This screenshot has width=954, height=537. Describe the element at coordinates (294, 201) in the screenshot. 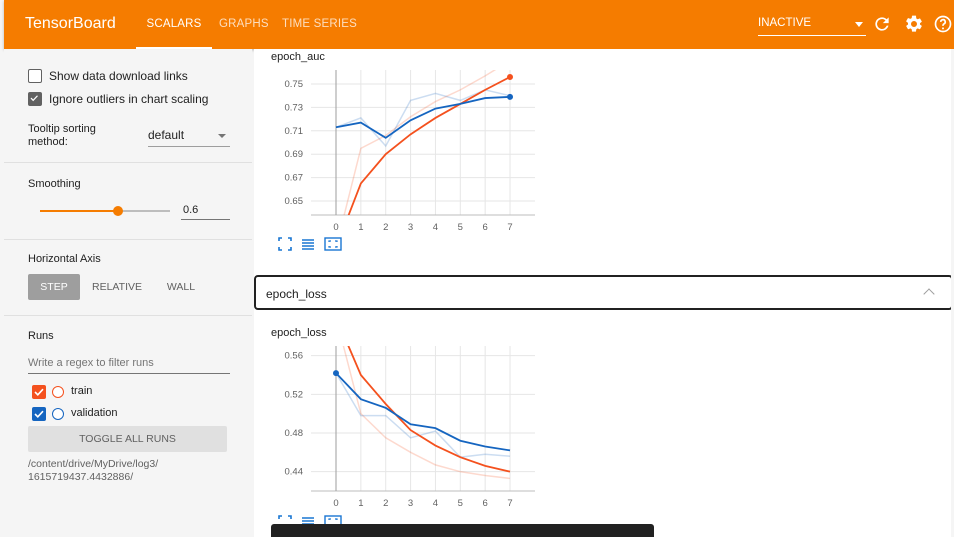

I see `y-tick-label: 0.65` at that location.